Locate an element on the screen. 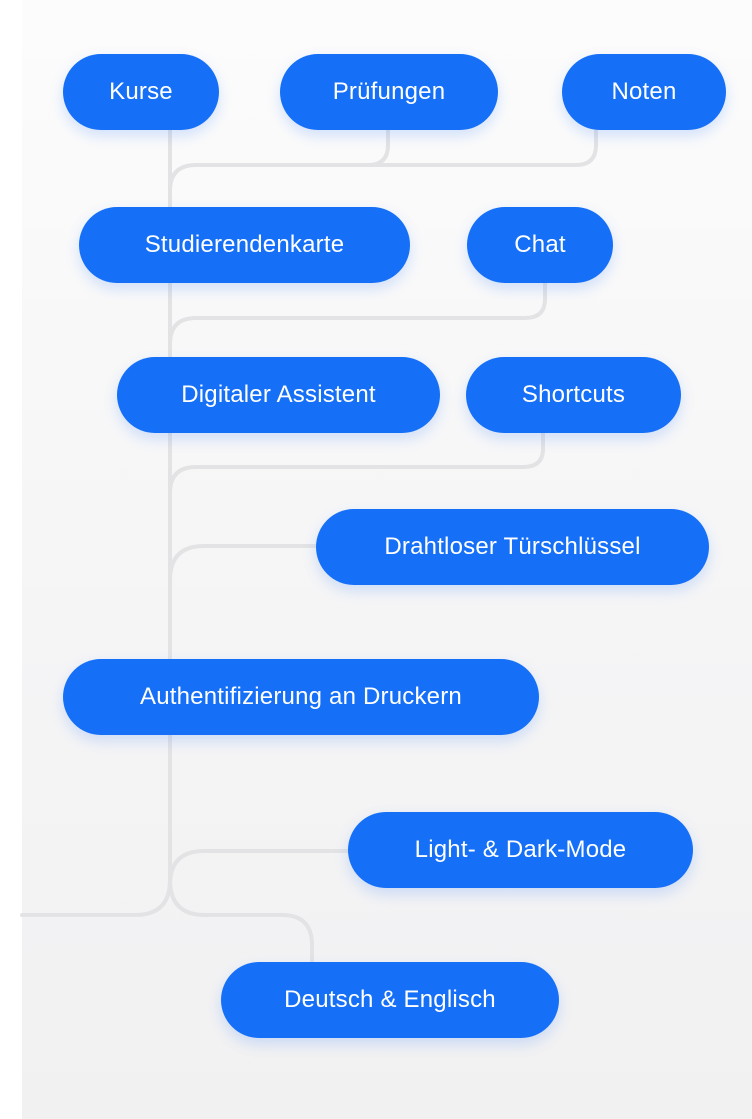 This screenshot has width=752, height=1119. feature-pill-deutsch-englisch: Deutsch & Englisch is located at coordinates (390, 1000).